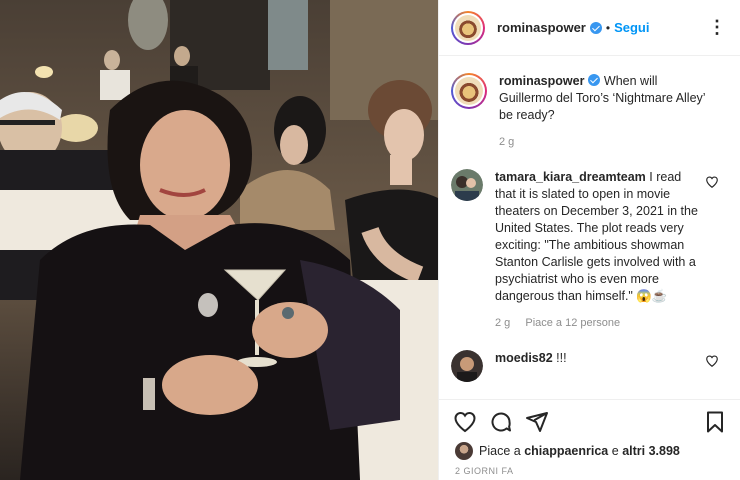 The height and width of the screenshot is (480, 740). I want to click on comment-likes: Piace a 12 persone, so click(572, 323).